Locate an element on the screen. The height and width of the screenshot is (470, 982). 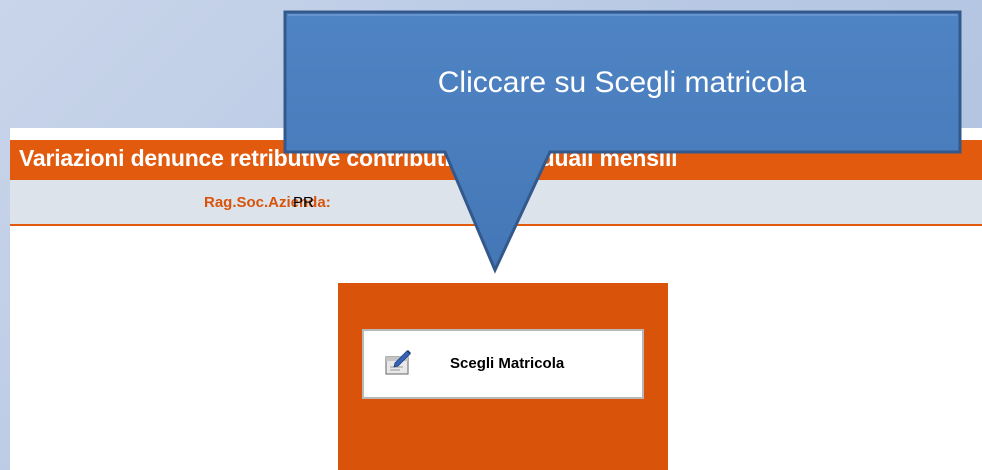
choose-matricola-button: Scegli Matricola is located at coordinates (503, 364).